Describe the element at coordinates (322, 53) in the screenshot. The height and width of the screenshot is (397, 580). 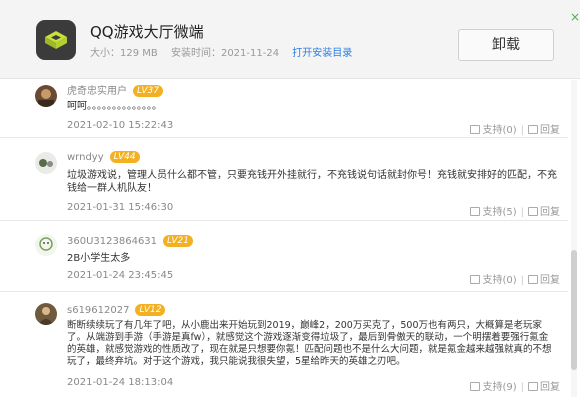
I see `open-install-dir-link: 打开安装目录` at that location.